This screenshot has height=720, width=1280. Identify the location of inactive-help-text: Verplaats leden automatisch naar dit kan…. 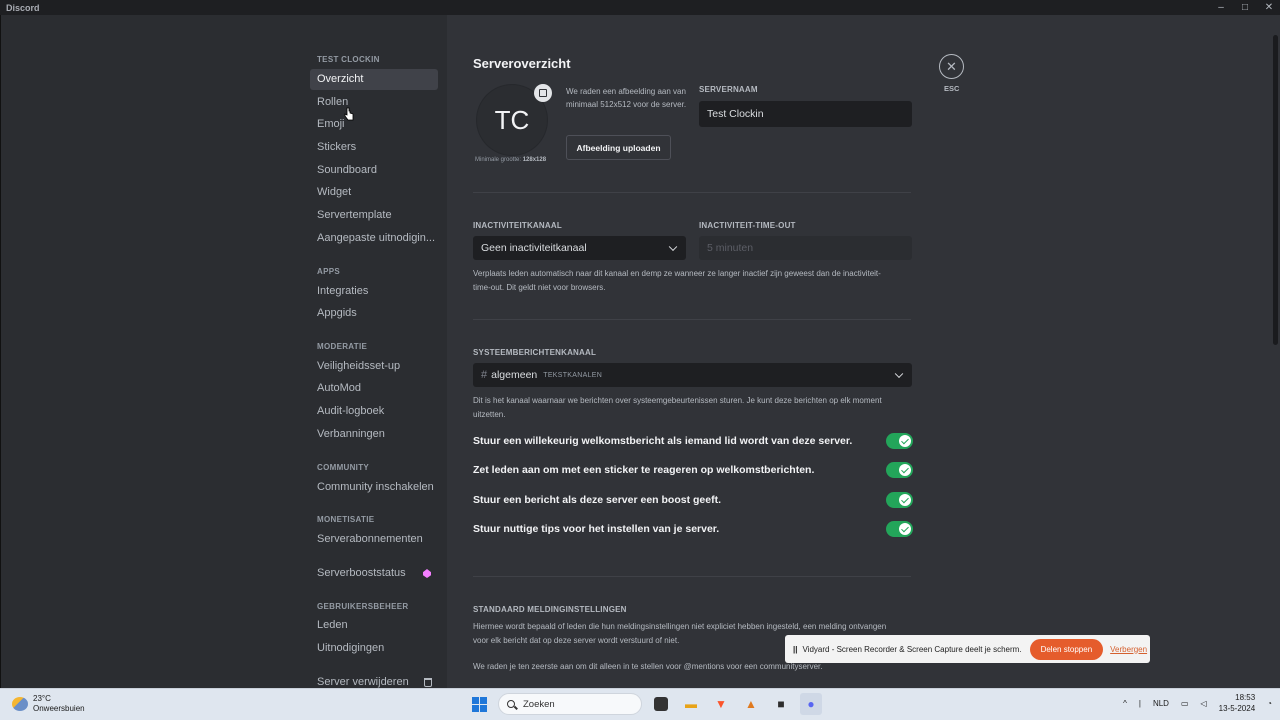
(677, 280).